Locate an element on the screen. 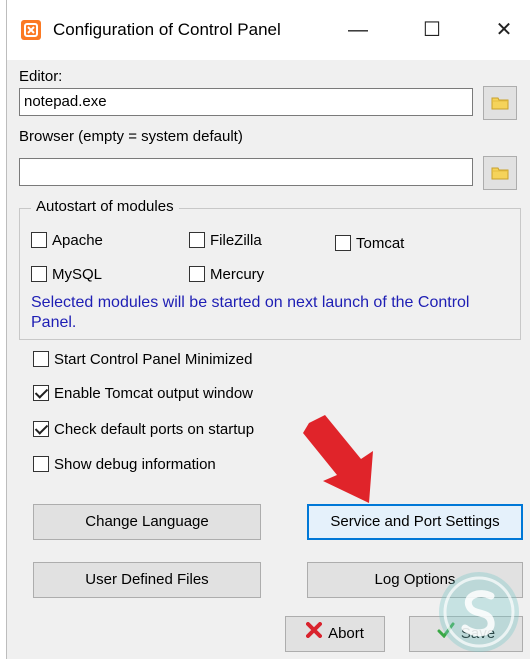  editor-browse-button is located at coordinates (500, 103).